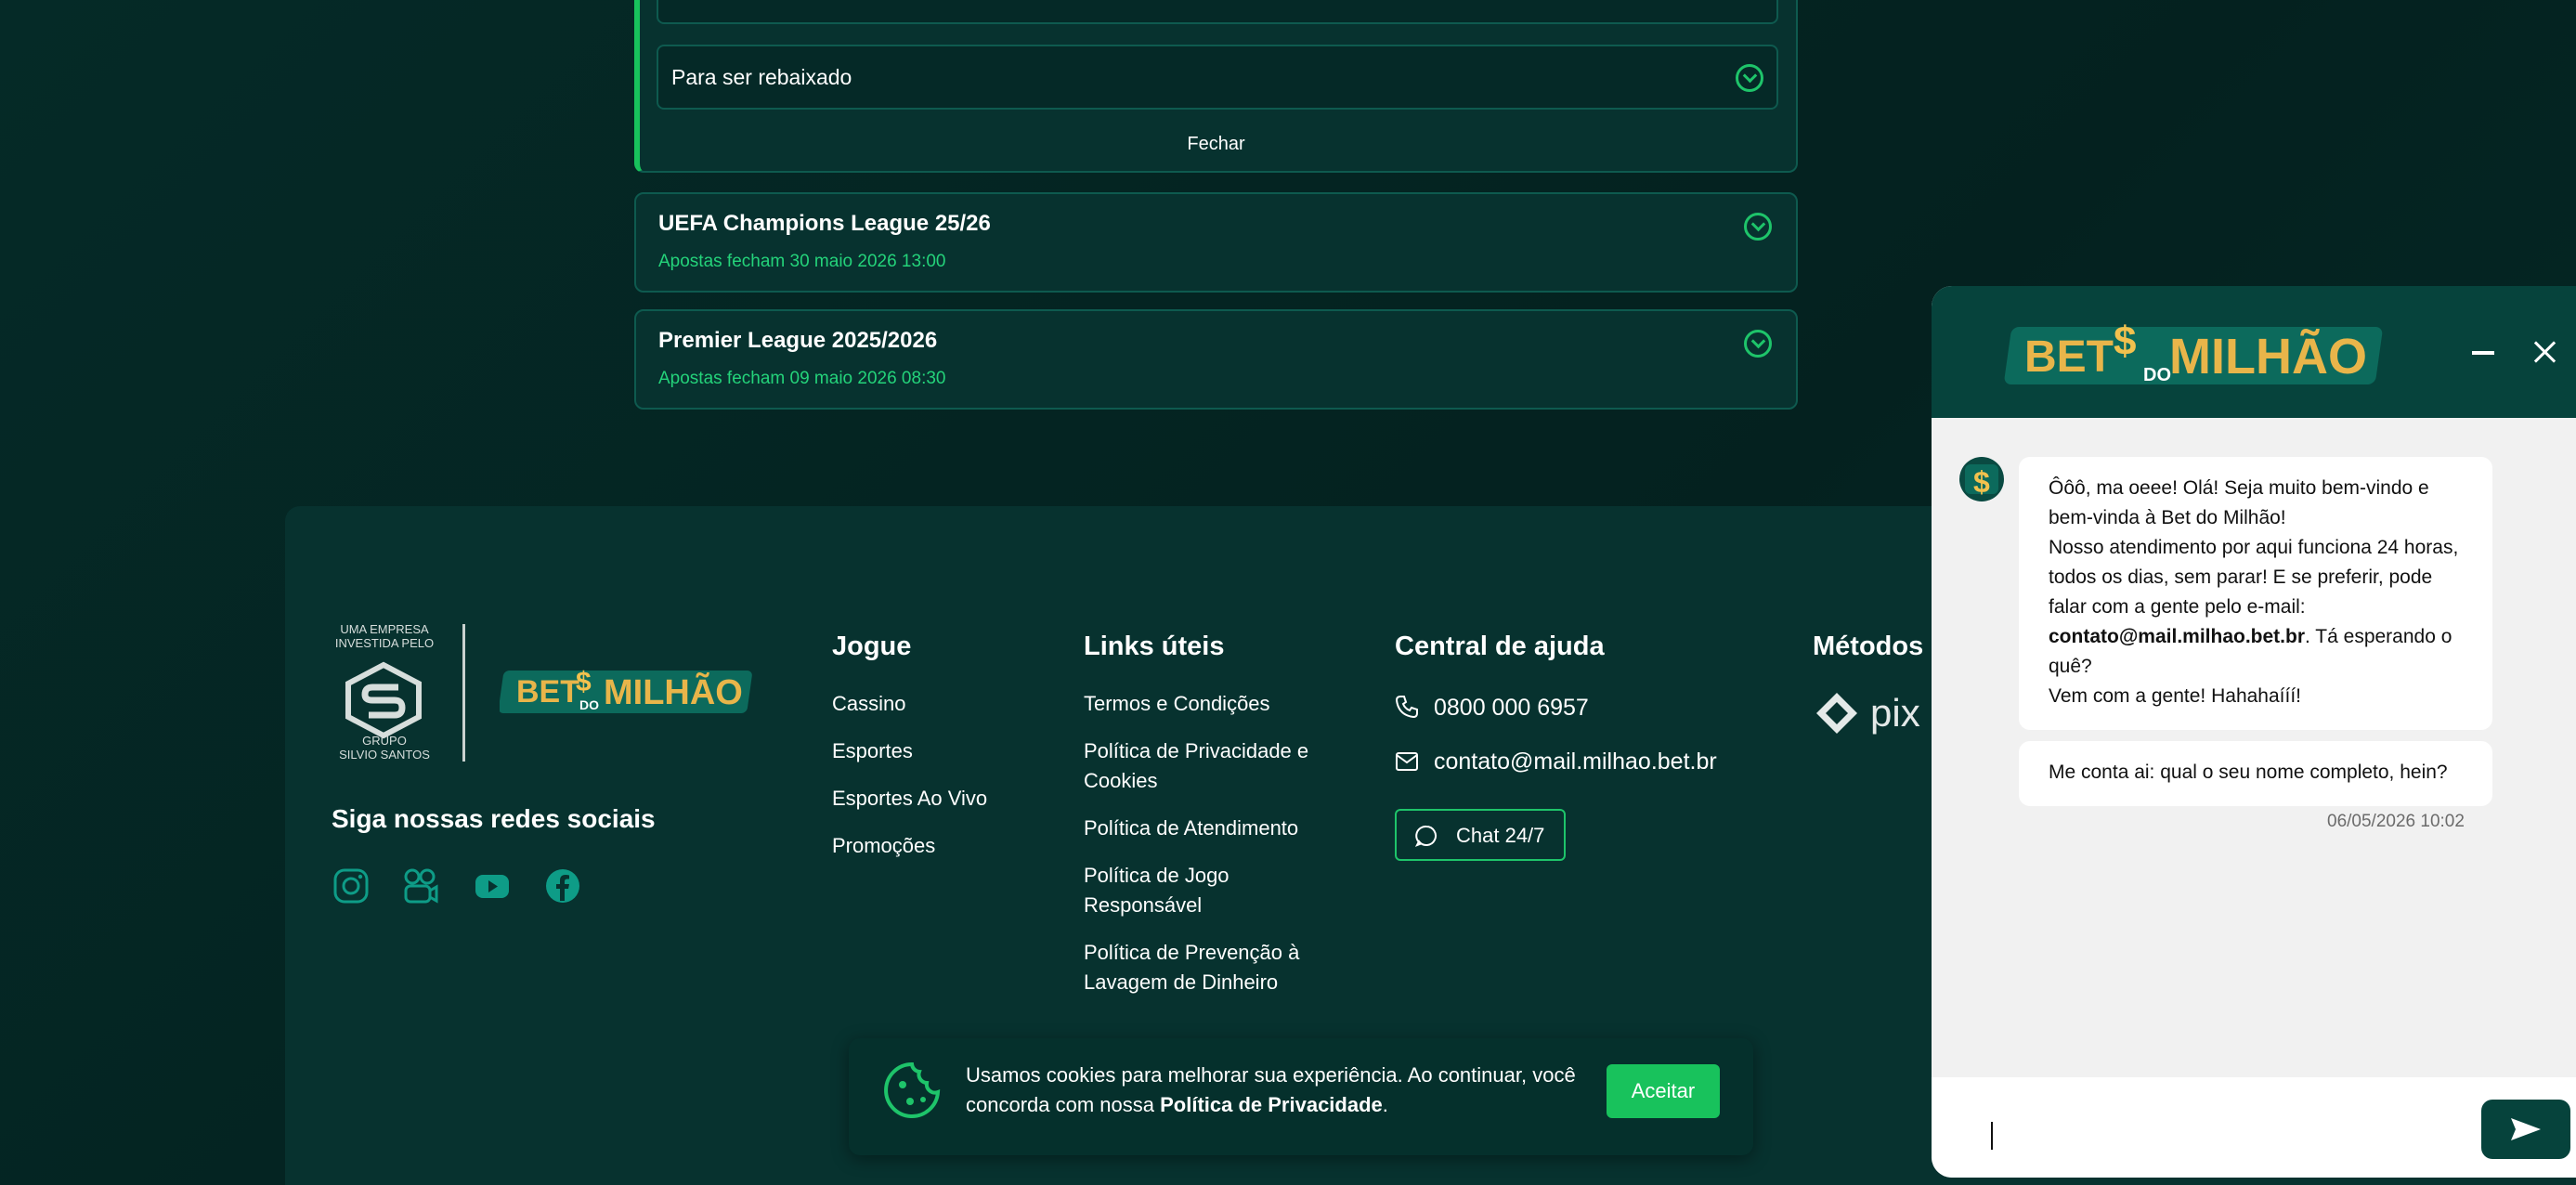 The width and height of the screenshot is (2576, 1185). What do you see at coordinates (463, 693) in the screenshot?
I see `logo-divider` at bounding box center [463, 693].